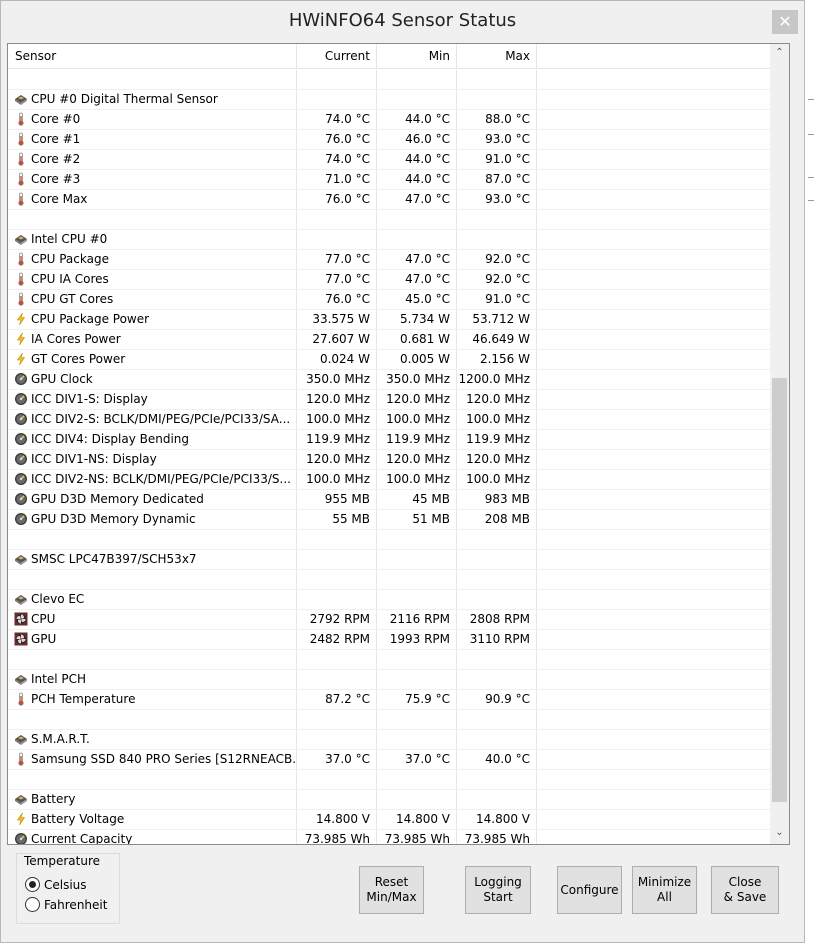 Image resolution: width=814 pixels, height=945 pixels. Describe the element at coordinates (785, 22) in the screenshot. I see `close-window-button: ✕` at that location.